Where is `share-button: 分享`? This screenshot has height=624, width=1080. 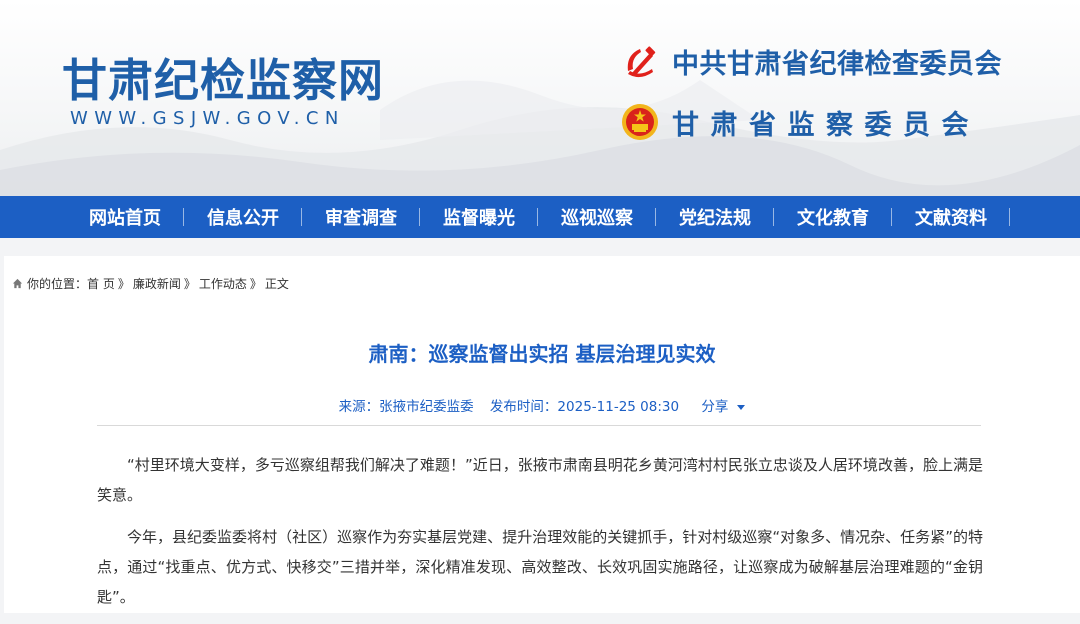 share-button: 分享 is located at coordinates (720, 407).